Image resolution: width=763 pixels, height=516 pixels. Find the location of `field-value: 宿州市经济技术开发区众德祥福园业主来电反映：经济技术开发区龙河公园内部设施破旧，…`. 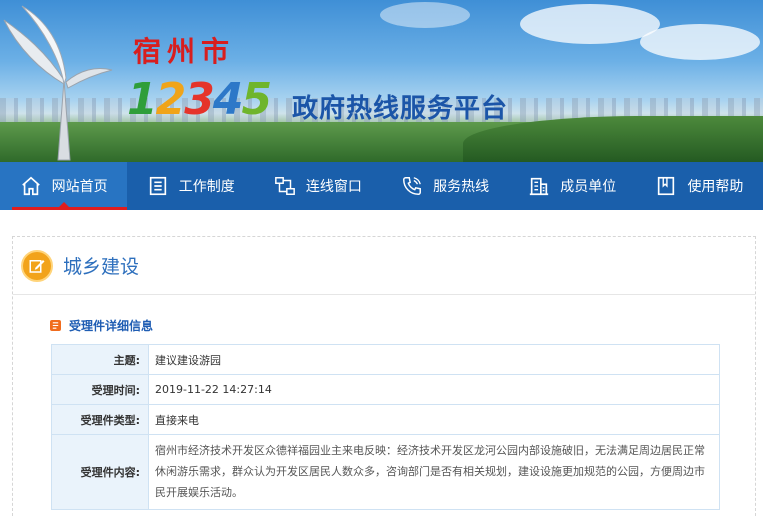

field-value: 宿州市经济技术开发区众德祥福园业主来电反映：经济技术开发区龙河公园内部设施破旧，… is located at coordinates (434, 472).